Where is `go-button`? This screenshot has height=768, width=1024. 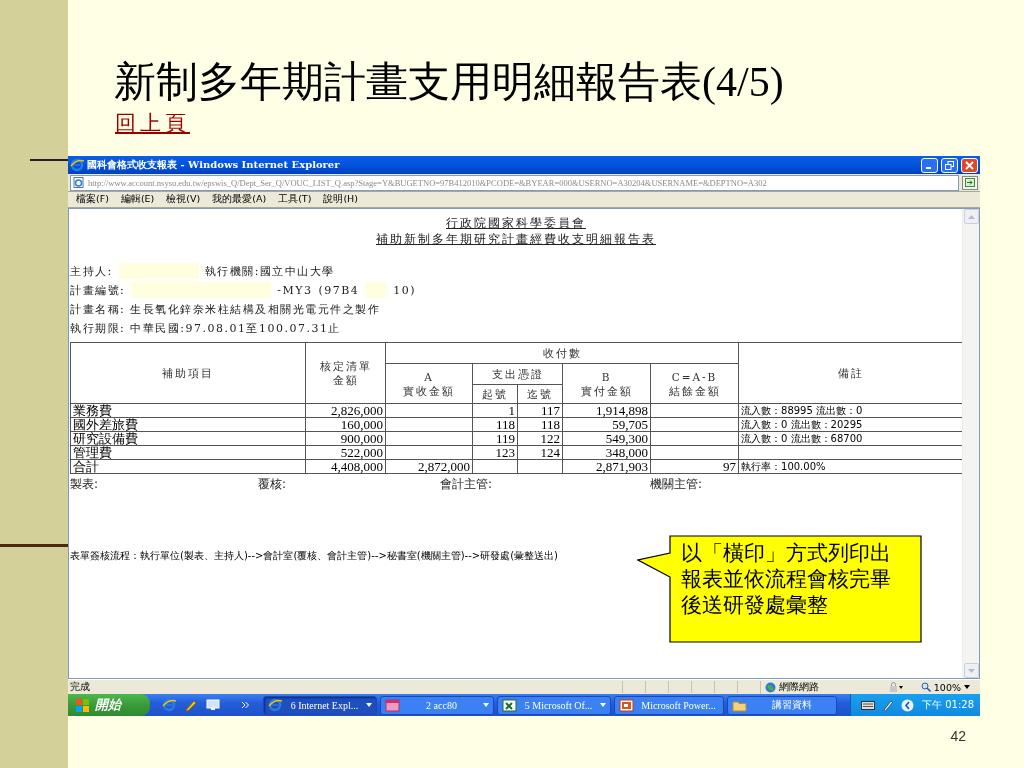
go-button is located at coordinates (970, 182).